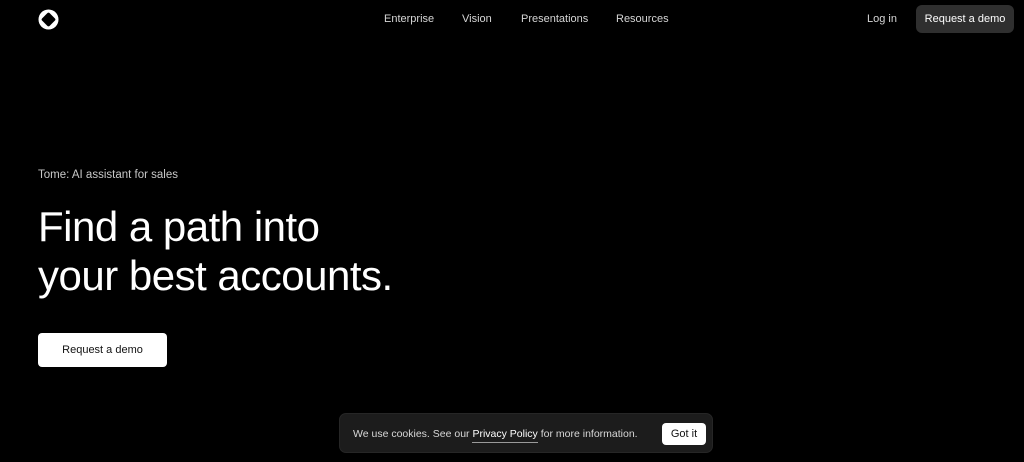 The height and width of the screenshot is (462, 1024). Describe the element at coordinates (102, 350) in the screenshot. I see `hero-request-demo-button: Request a demo` at that location.